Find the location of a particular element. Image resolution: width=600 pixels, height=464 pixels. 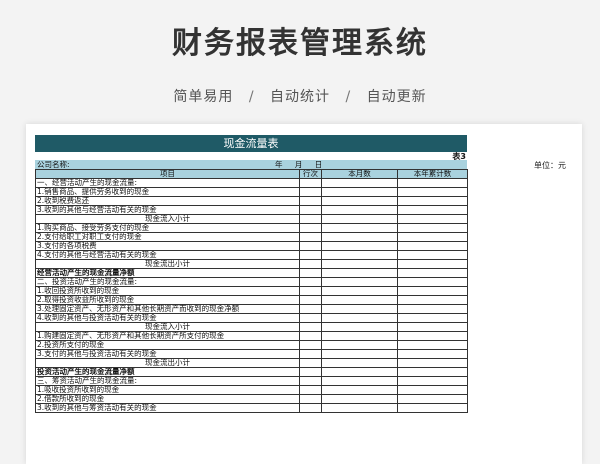

row-item-label: 1.收回投资所收到的现金 is located at coordinates (167, 291).